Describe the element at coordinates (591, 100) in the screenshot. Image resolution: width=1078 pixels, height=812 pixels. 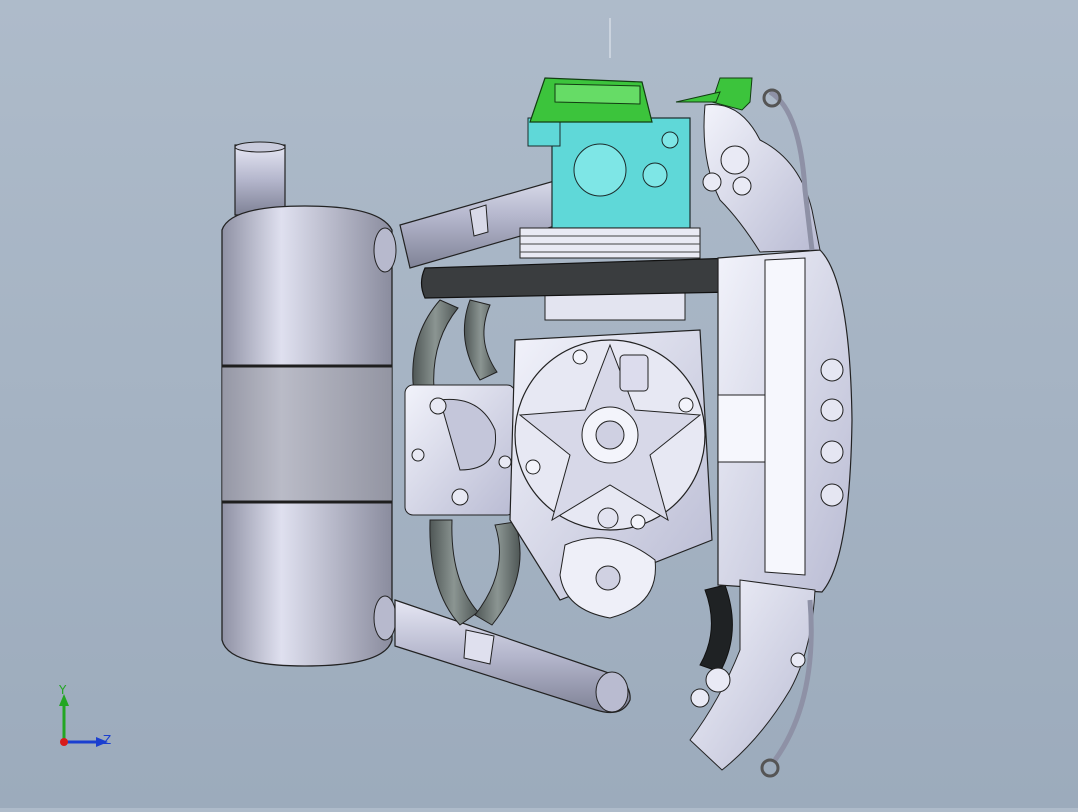
I see `valve-cover` at that location.